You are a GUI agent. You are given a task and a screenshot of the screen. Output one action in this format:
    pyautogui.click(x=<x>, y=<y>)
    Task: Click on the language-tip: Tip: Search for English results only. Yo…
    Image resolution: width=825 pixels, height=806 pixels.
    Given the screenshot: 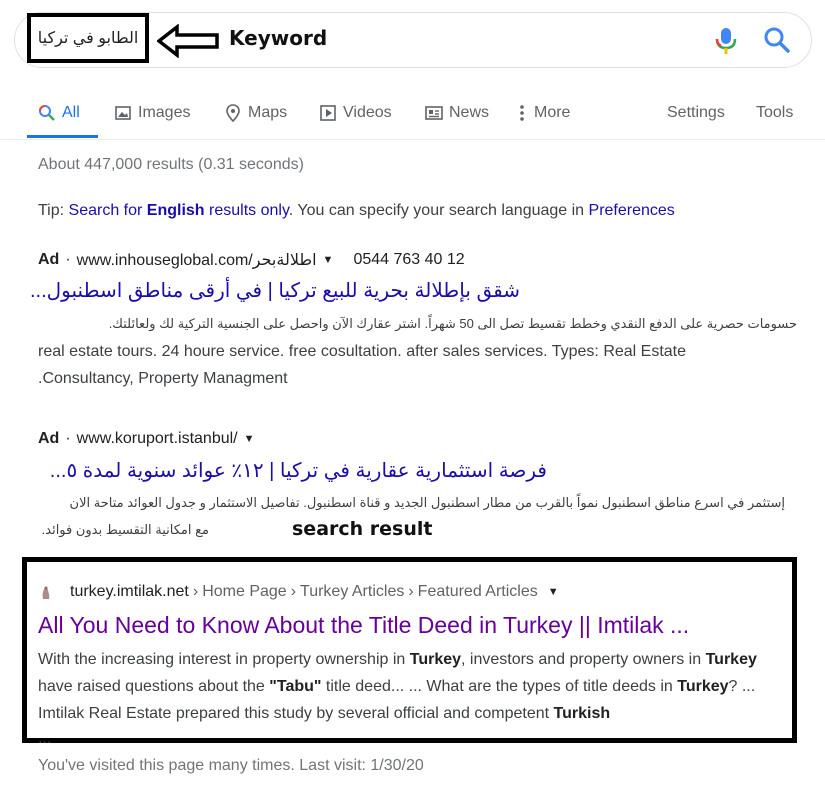 What is the action you would take?
    pyautogui.click(x=356, y=211)
    